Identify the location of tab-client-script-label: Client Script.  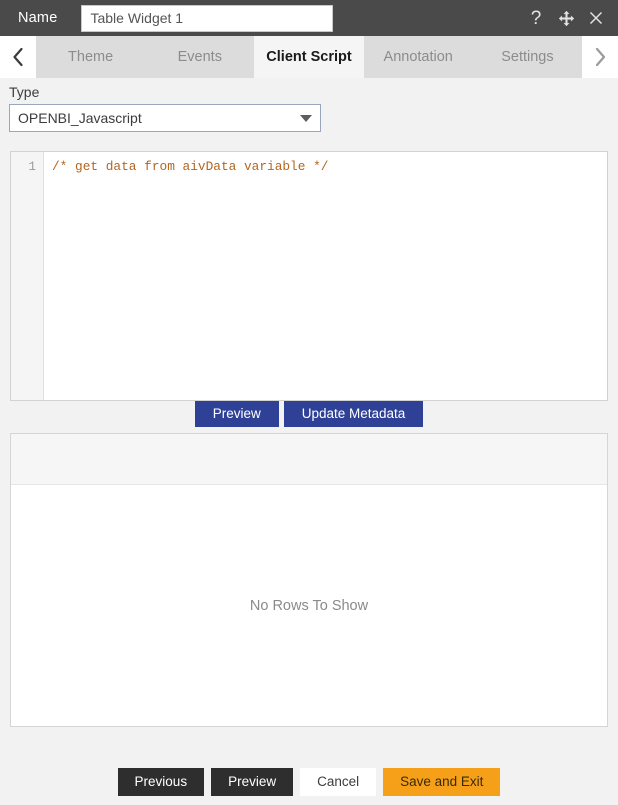
(309, 57).